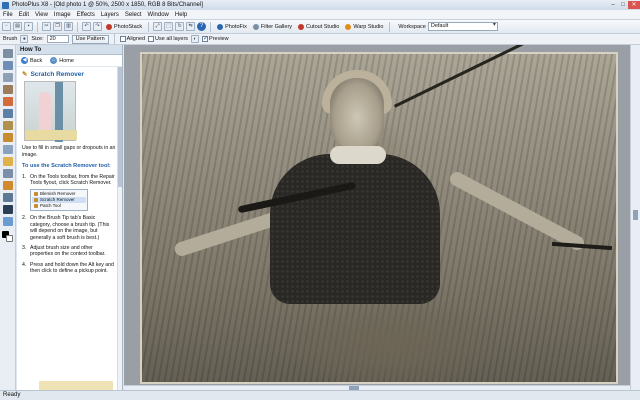 This screenshot has width=640, height=400. I want to click on section-heading: To use the Scratch Remover tool:, so click(66, 166).